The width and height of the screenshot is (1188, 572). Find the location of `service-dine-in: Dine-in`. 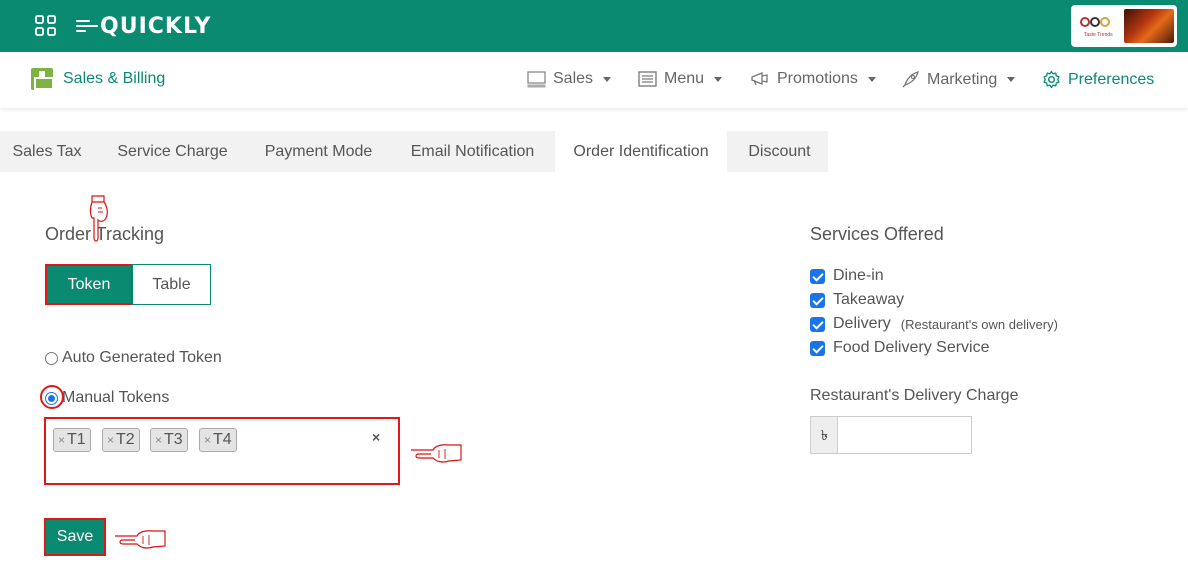

service-dine-in: Dine-in is located at coordinates (847, 276).